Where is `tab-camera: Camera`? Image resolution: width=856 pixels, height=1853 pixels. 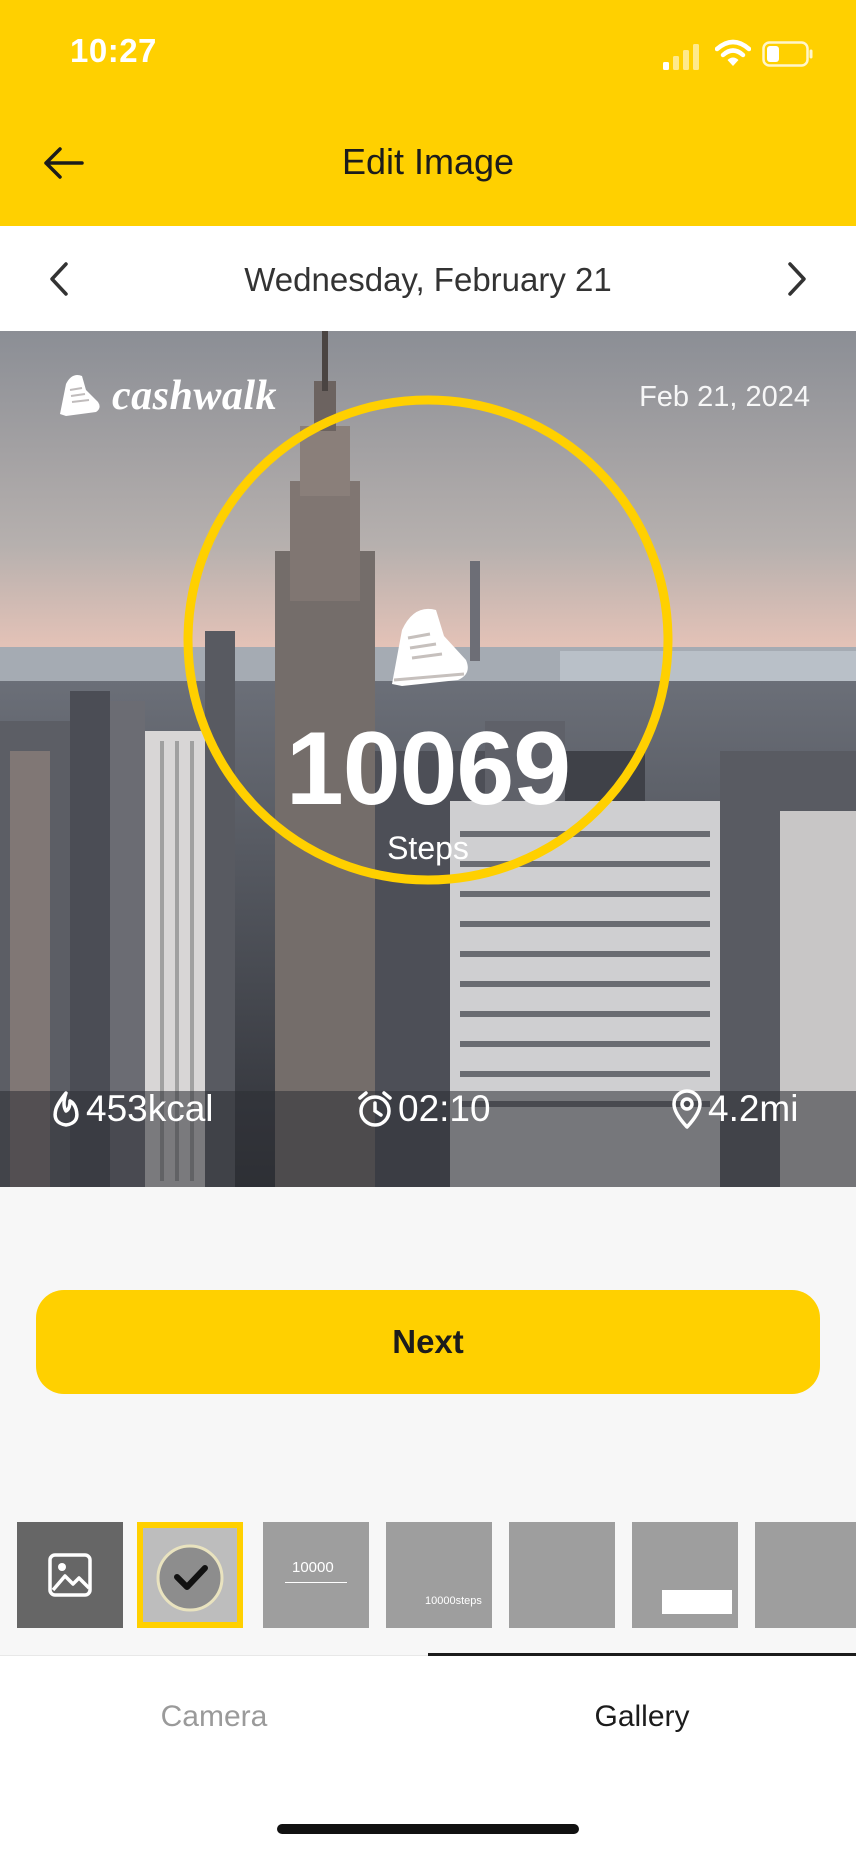 tab-camera: Camera is located at coordinates (214, 1717).